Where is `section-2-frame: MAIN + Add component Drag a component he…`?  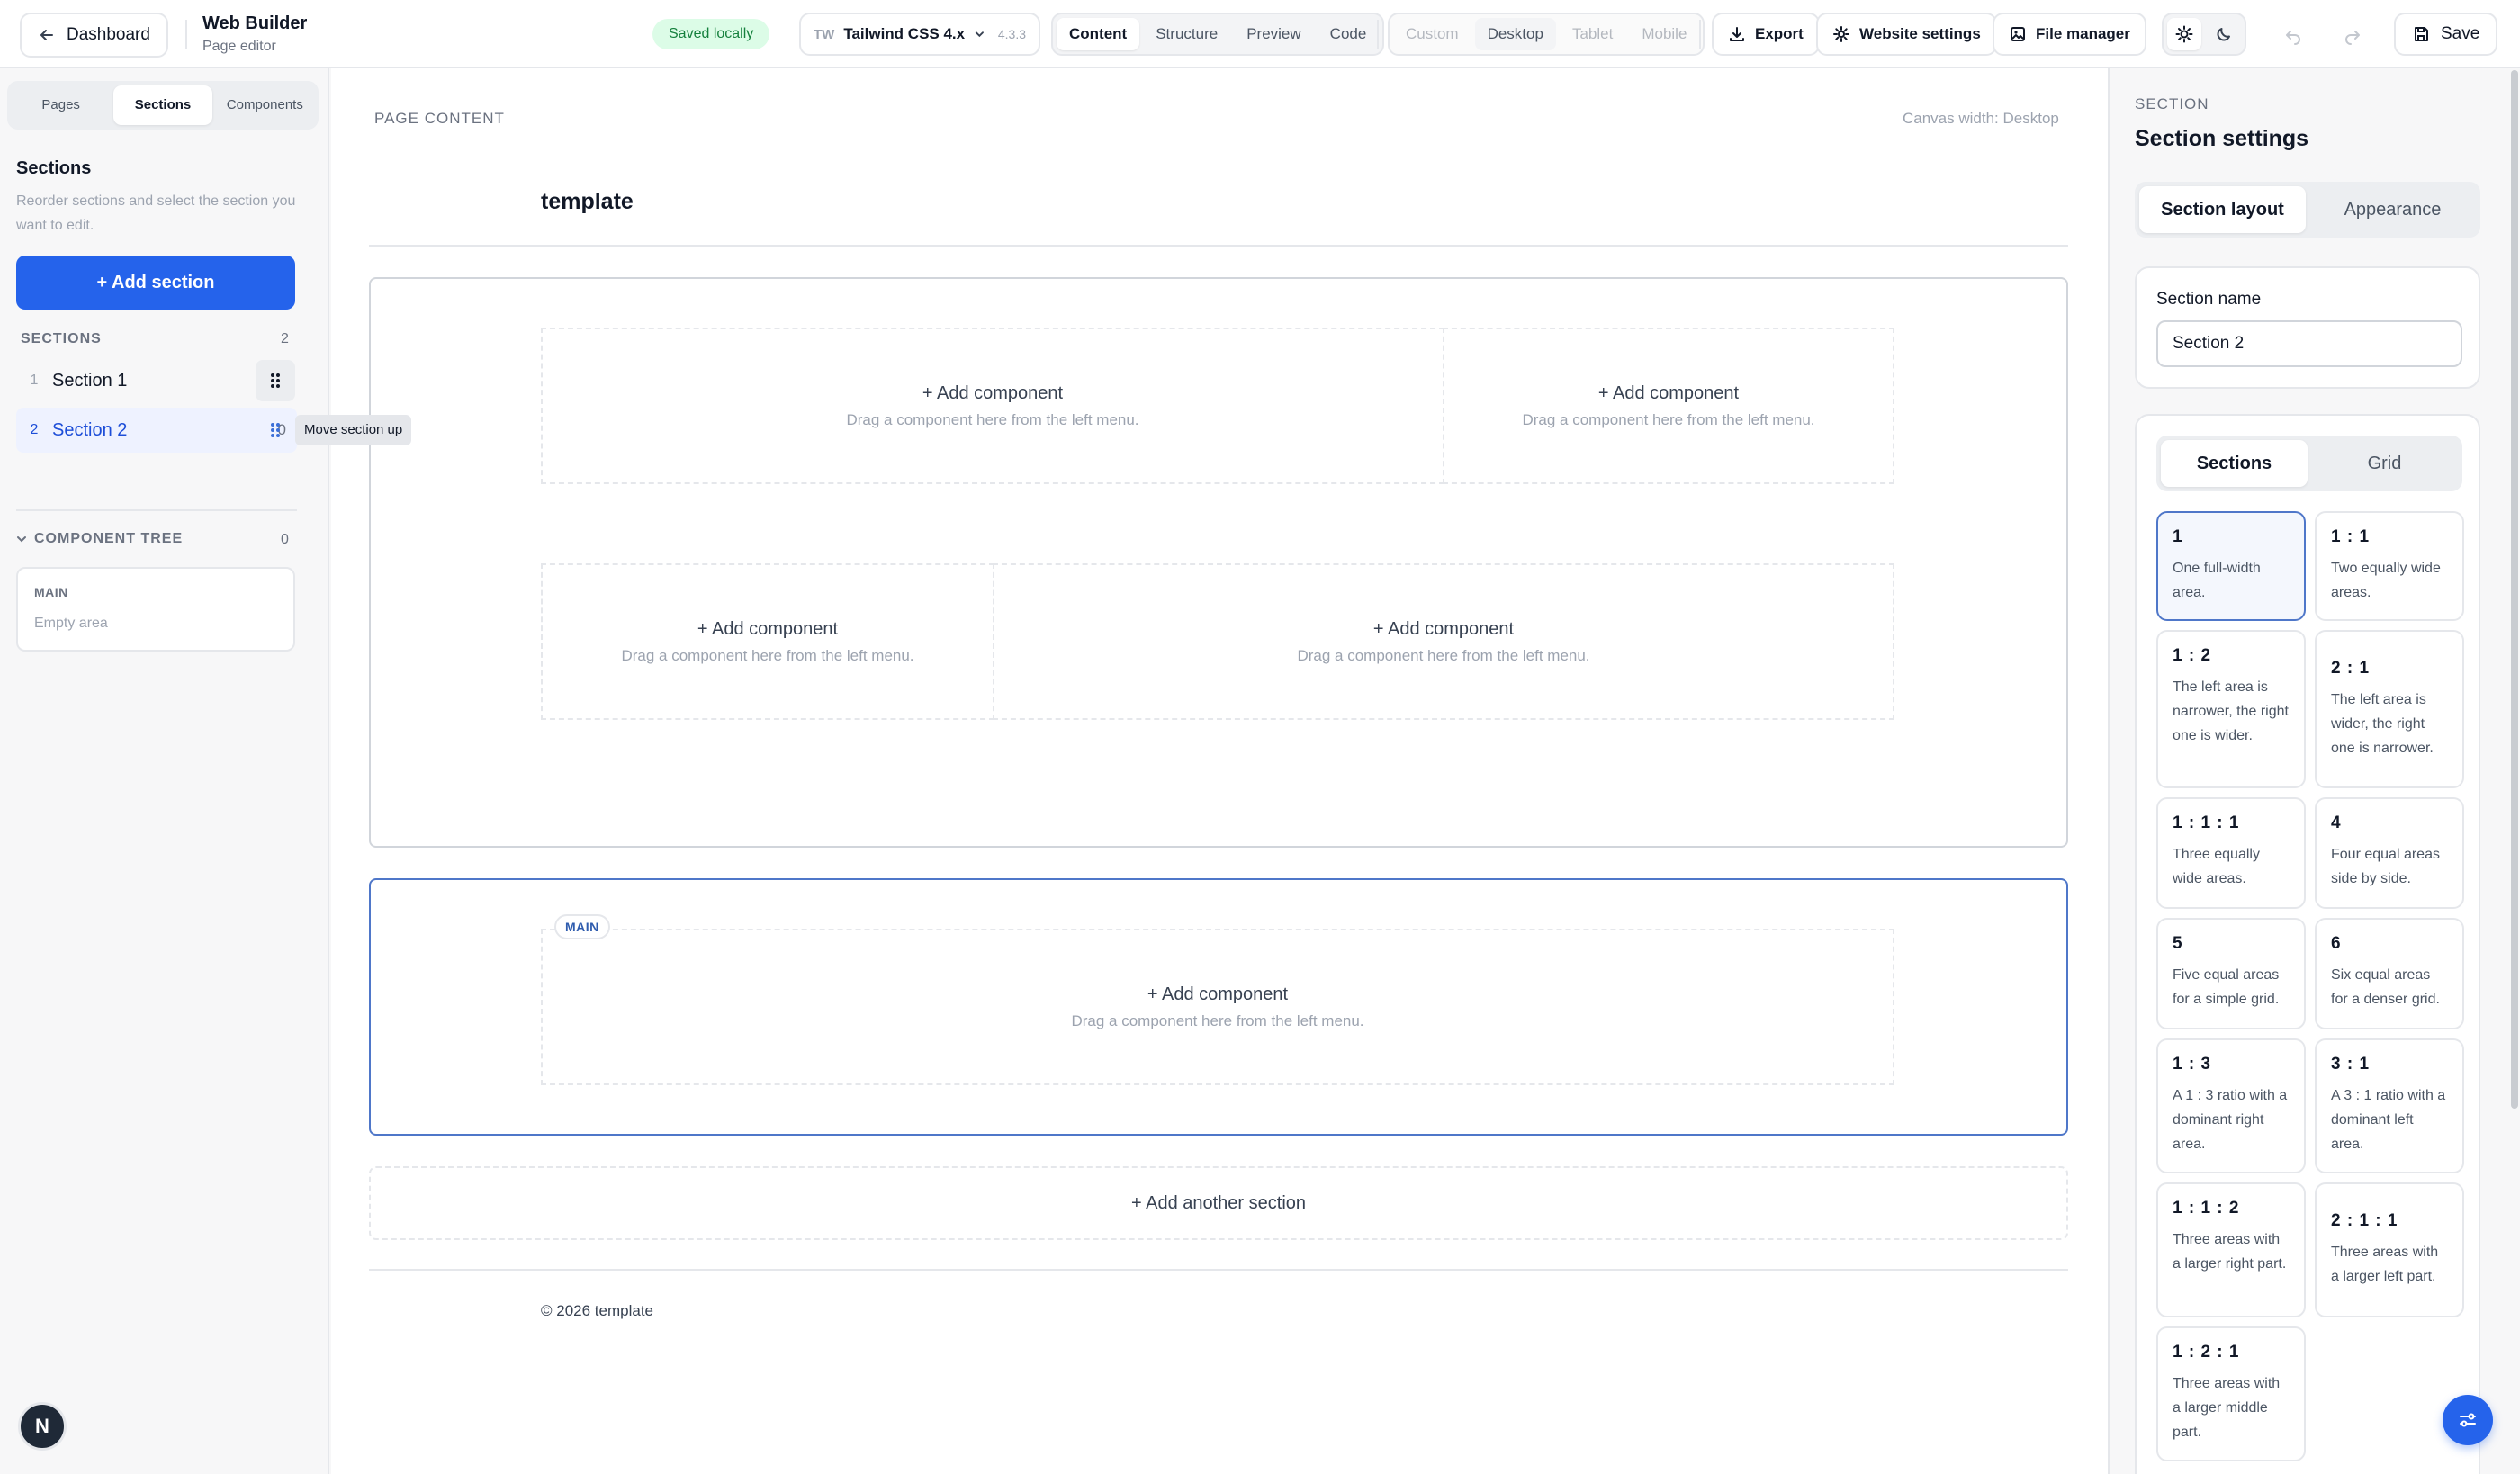
section-2-frame: MAIN + Add component Drag a component he… is located at coordinates (1218, 1007).